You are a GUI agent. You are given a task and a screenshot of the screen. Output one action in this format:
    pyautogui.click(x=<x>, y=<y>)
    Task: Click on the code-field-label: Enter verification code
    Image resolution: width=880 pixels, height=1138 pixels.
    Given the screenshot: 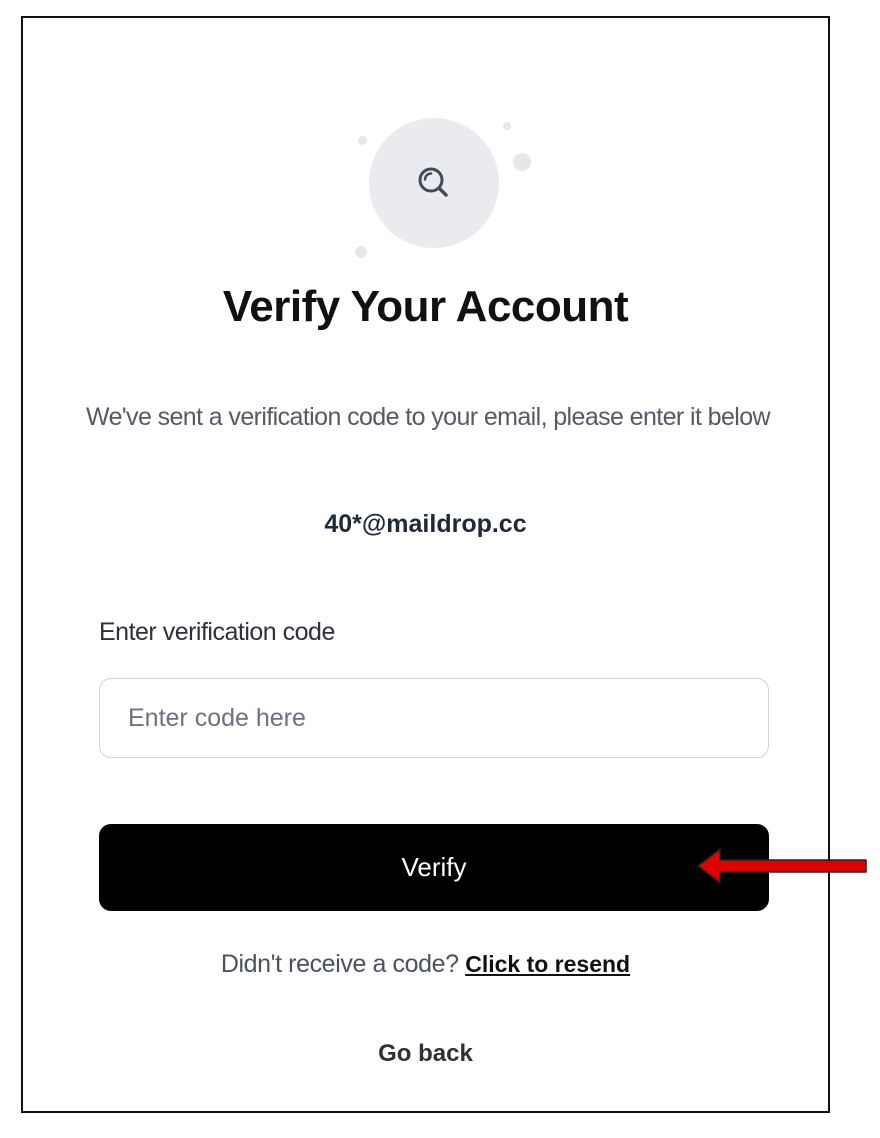 What is the action you would take?
    pyautogui.click(x=217, y=632)
    